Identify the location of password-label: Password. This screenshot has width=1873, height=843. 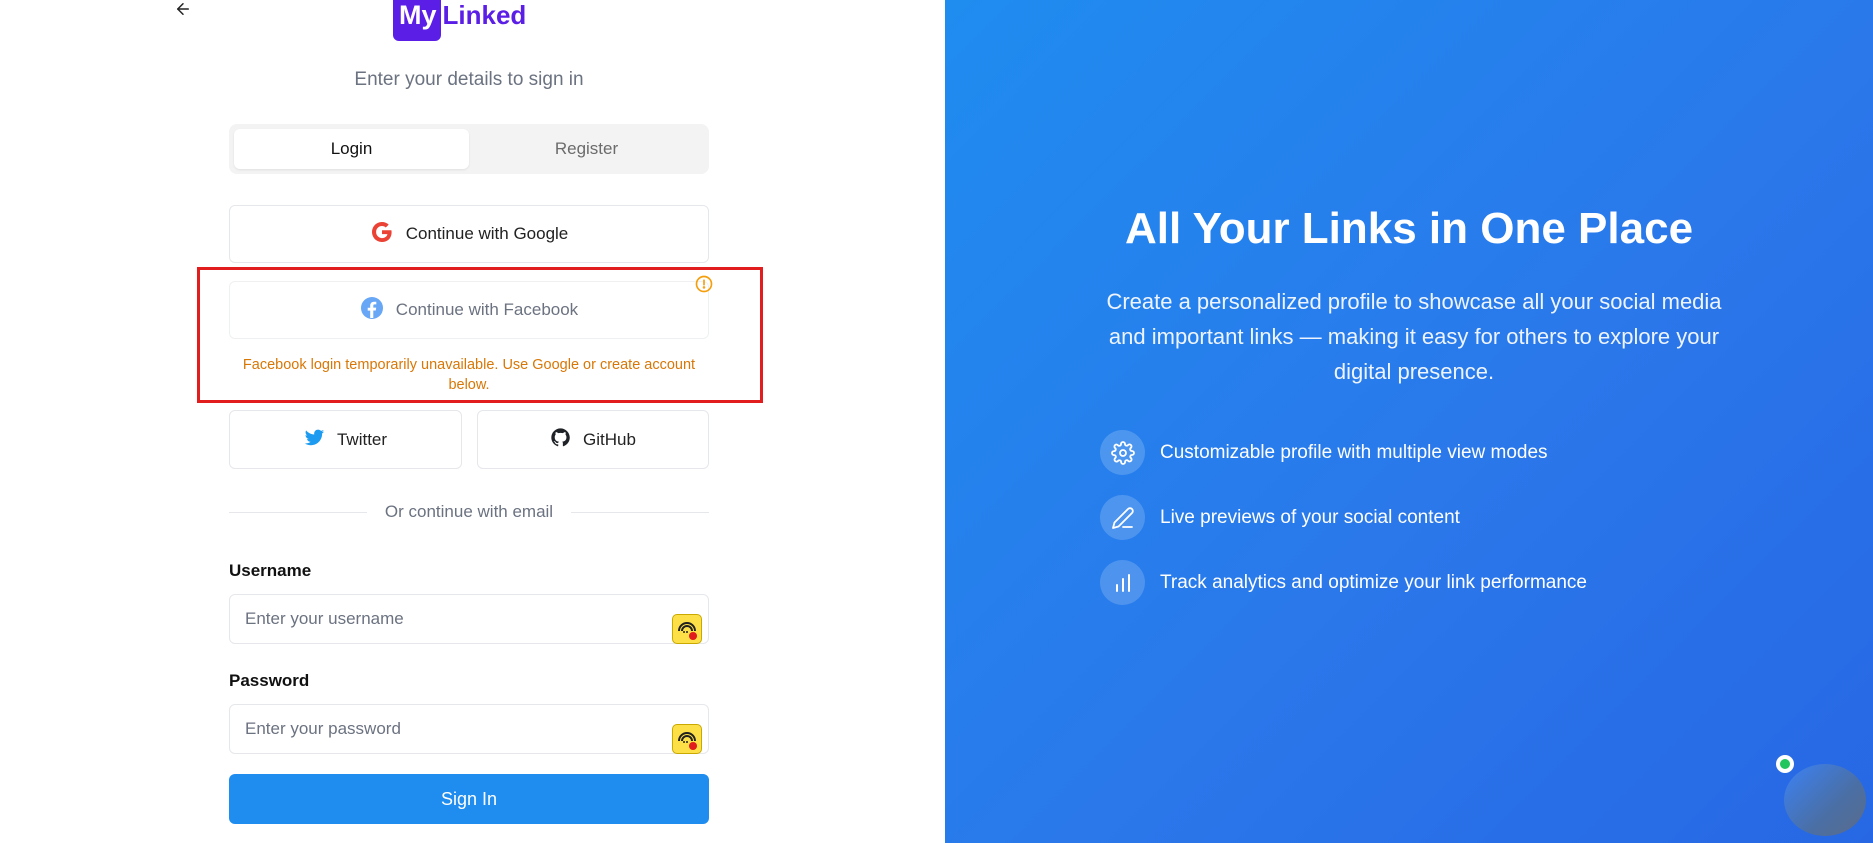
(269, 680).